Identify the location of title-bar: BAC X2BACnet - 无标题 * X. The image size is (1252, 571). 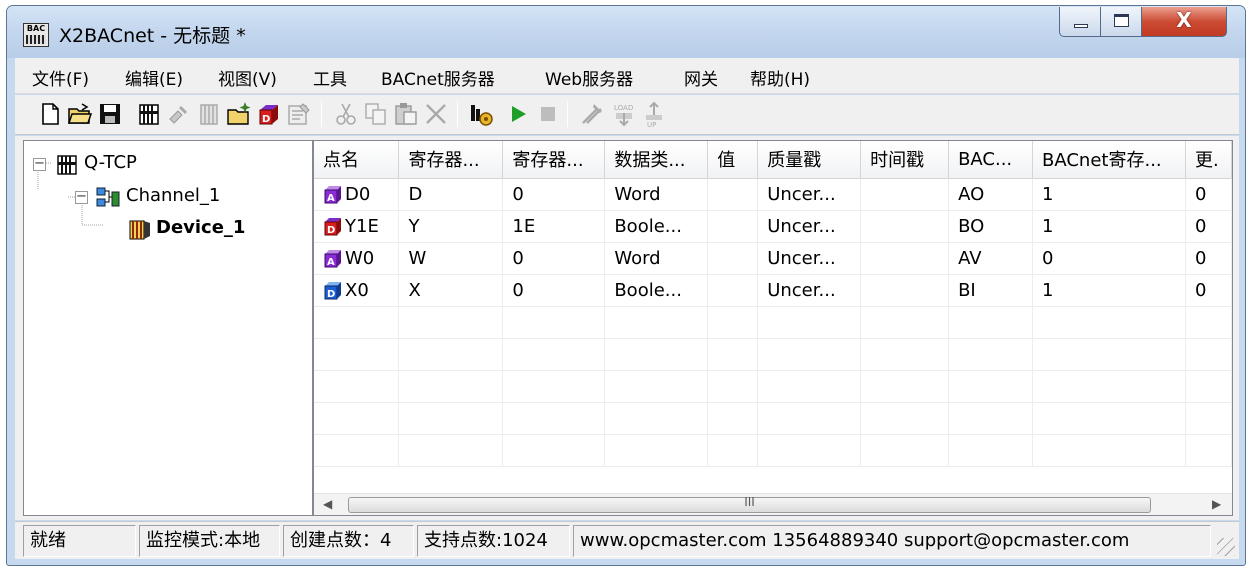
(626, 32).